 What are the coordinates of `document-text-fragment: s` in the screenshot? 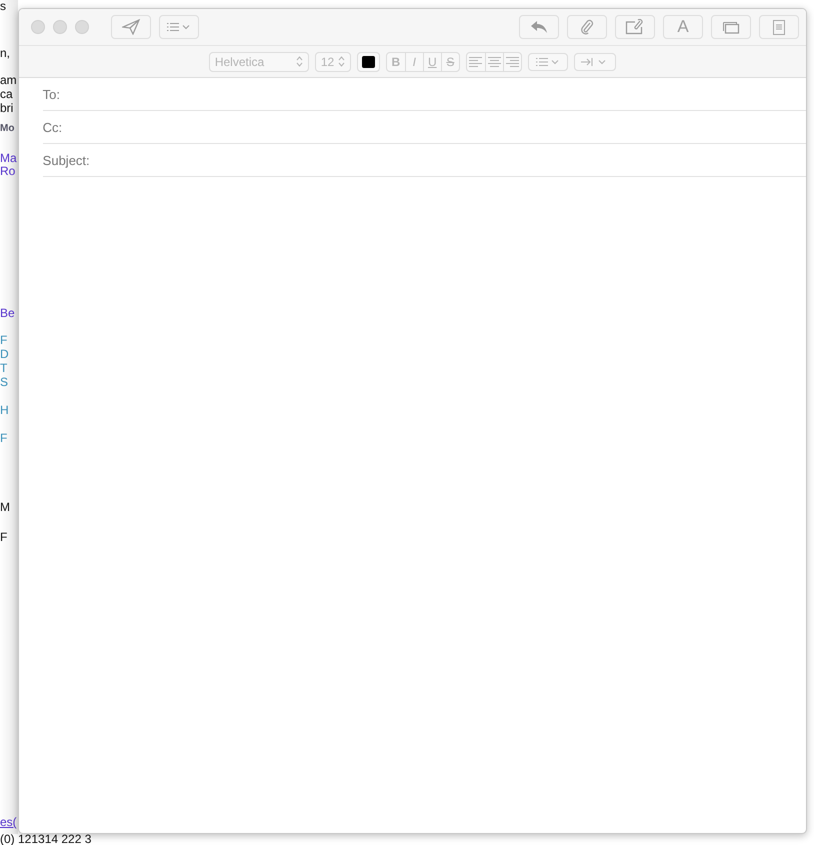 It's located at (3, 6).